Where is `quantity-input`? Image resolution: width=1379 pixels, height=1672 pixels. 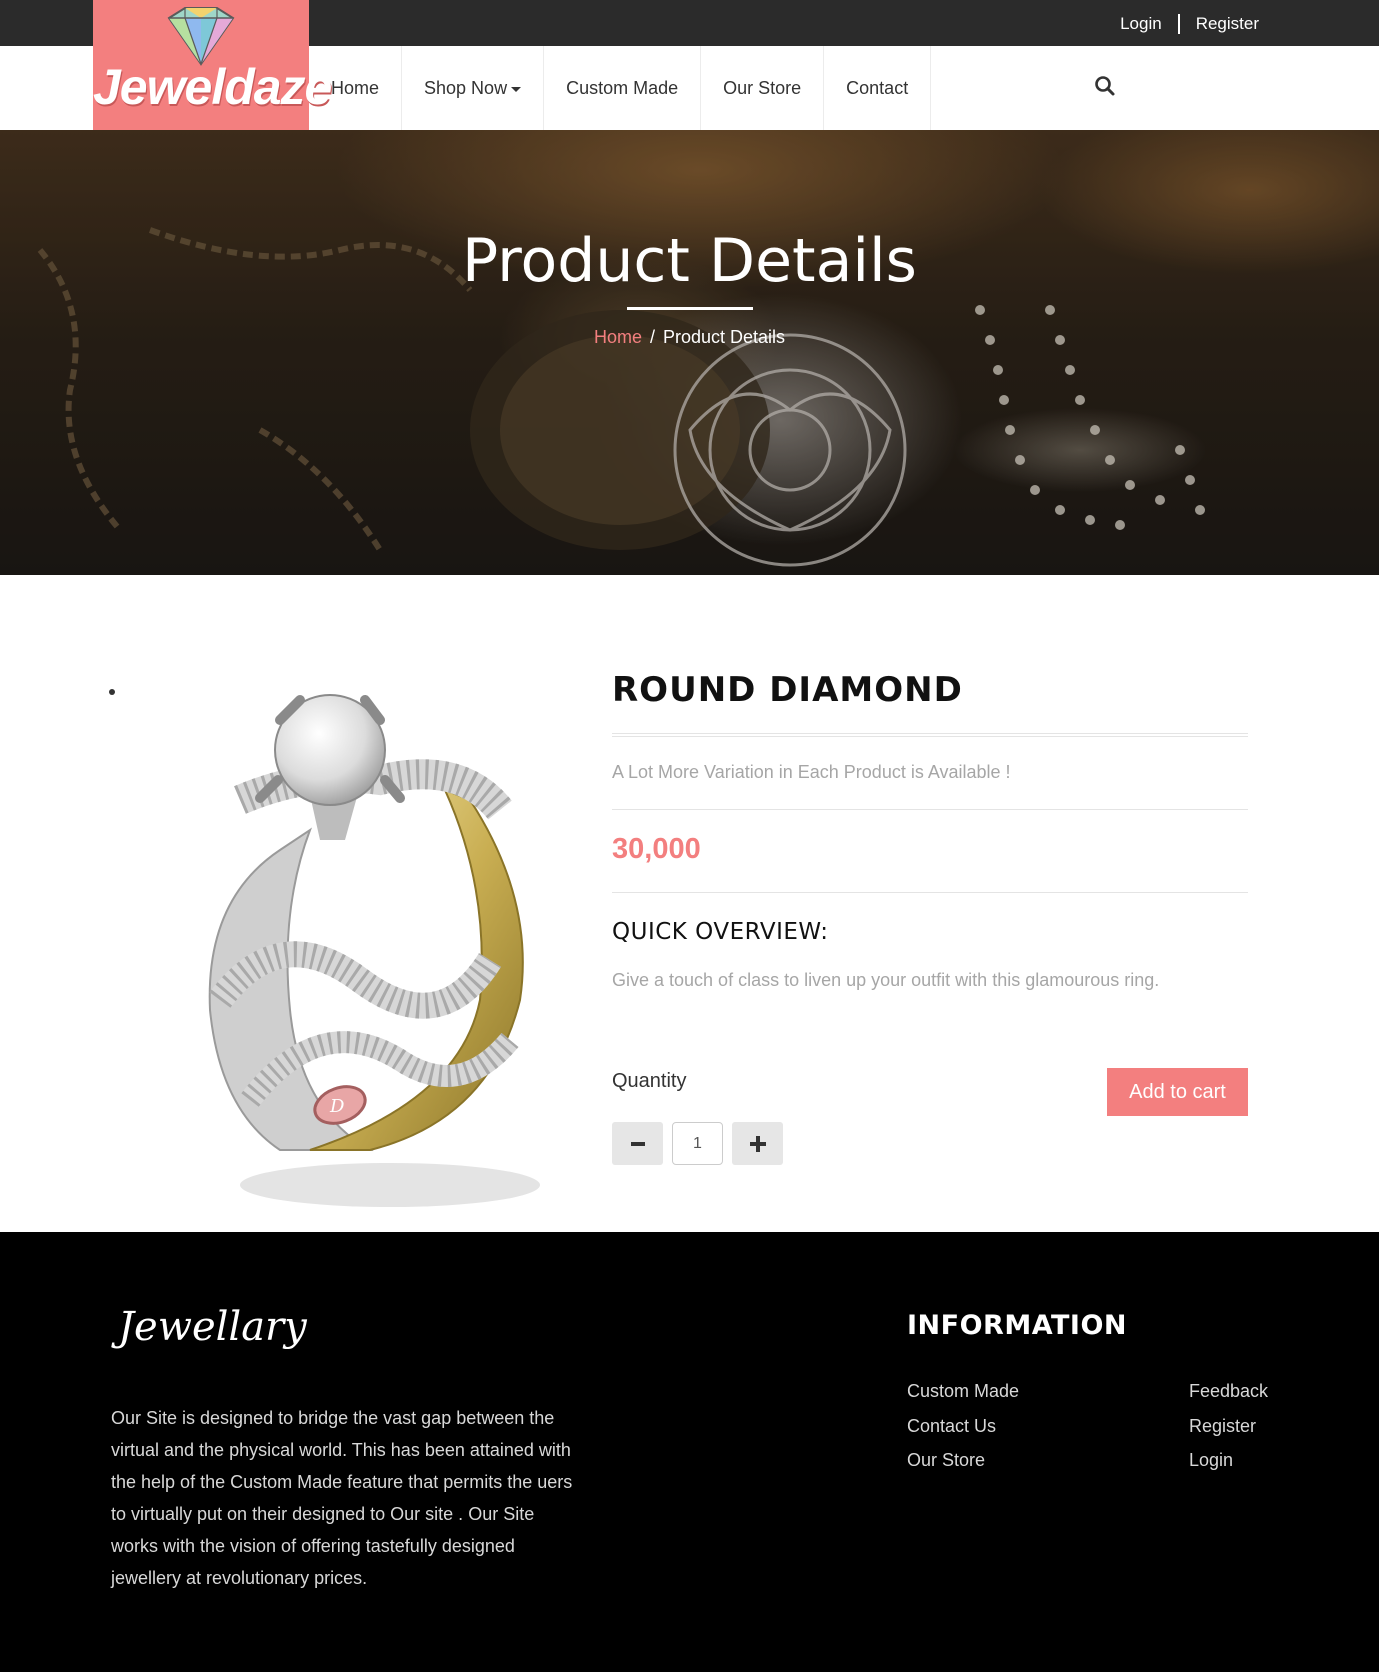 quantity-input is located at coordinates (697, 1143).